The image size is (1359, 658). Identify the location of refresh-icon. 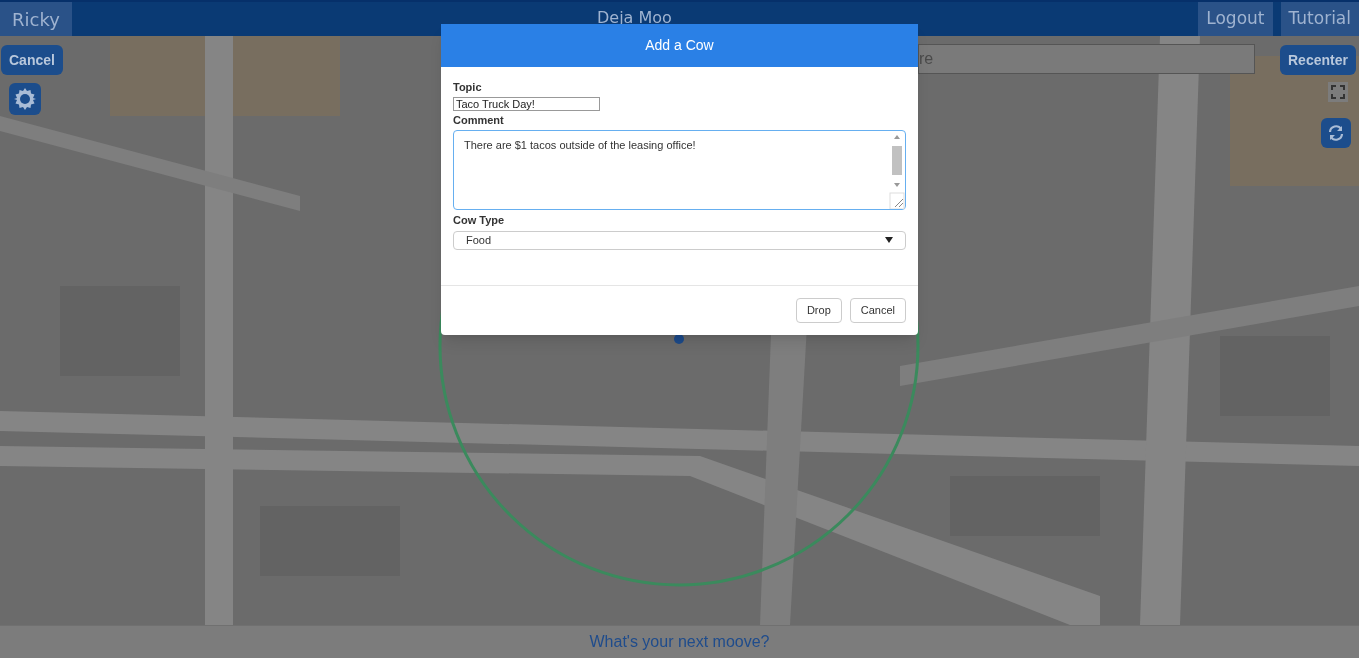
(1336, 133).